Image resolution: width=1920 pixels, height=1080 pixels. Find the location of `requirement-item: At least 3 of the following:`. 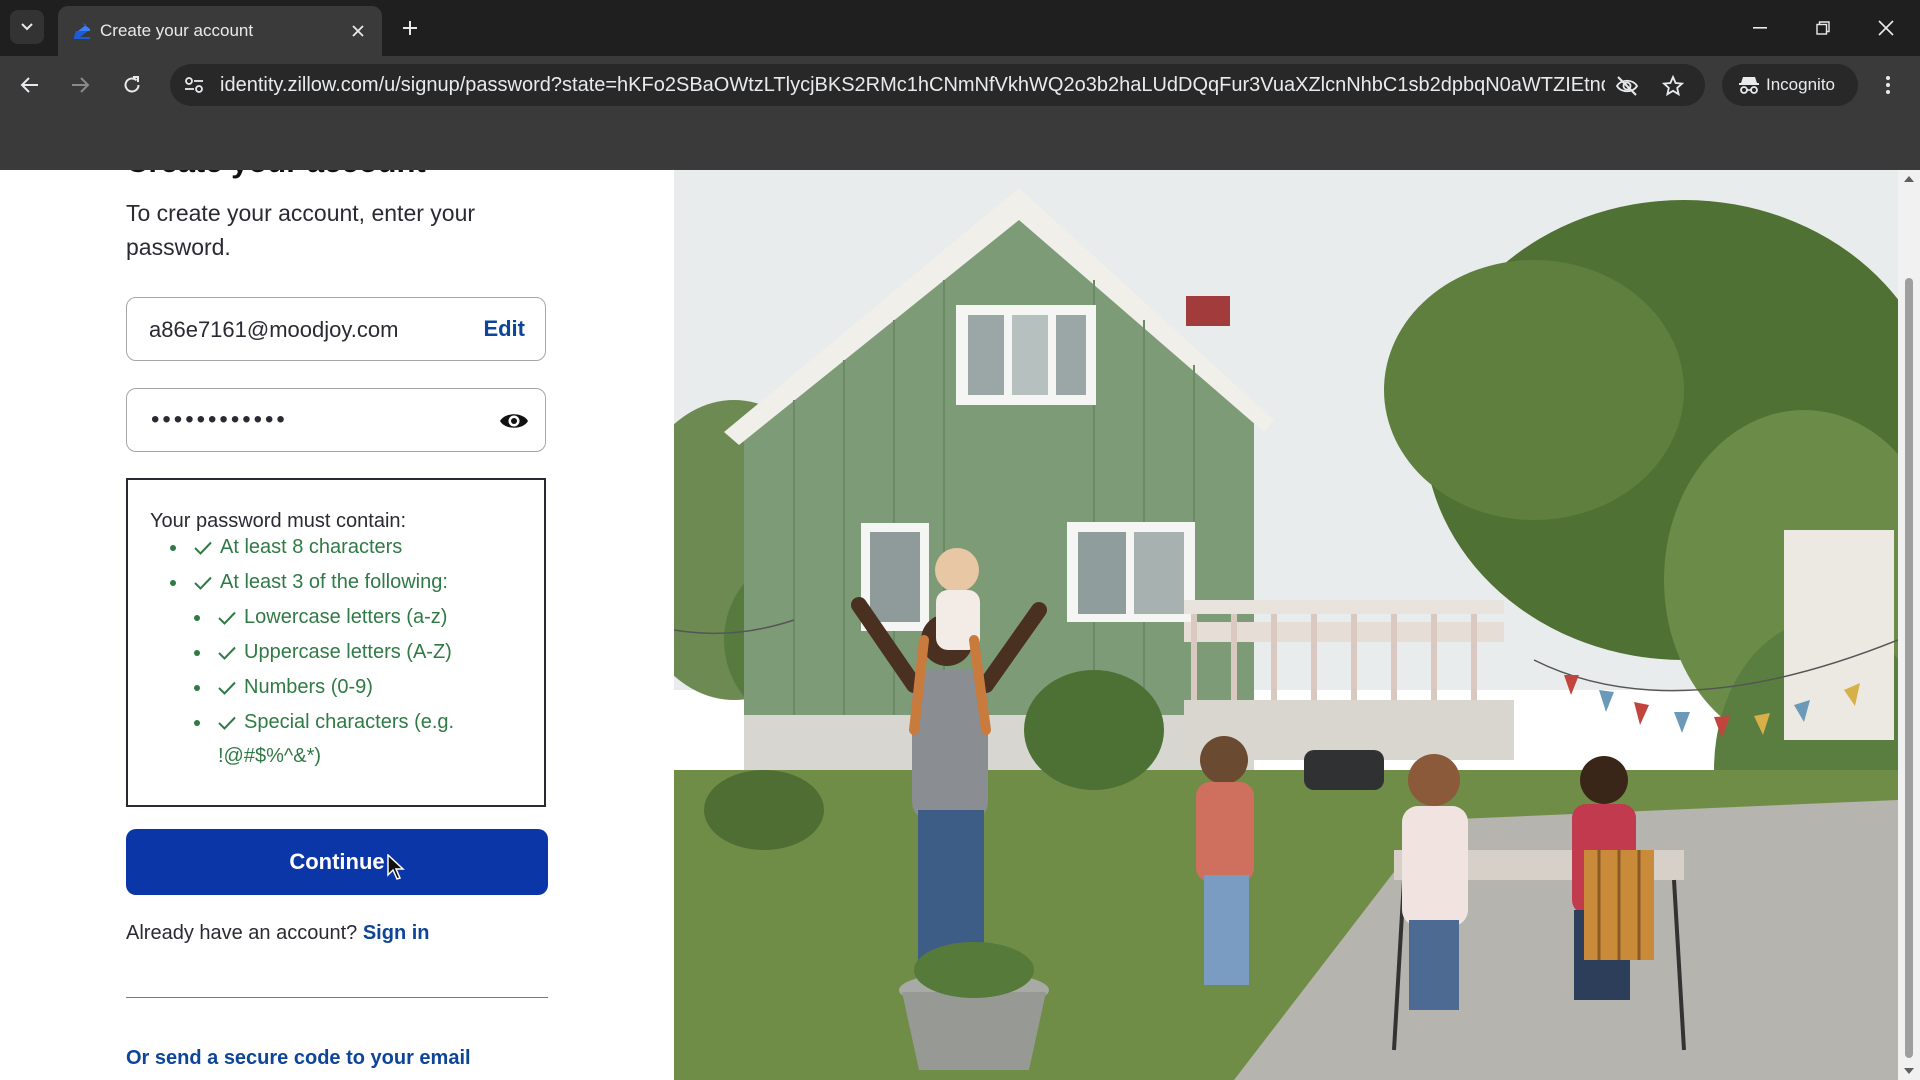

requirement-item: At least 3 of the following: is located at coordinates (309, 582).